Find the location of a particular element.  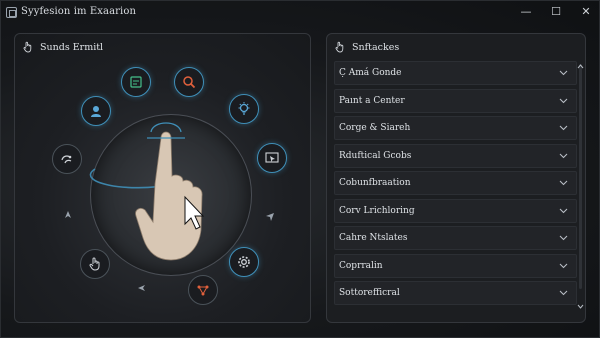

arrow-up-icon is located at coordinates (68, 214).